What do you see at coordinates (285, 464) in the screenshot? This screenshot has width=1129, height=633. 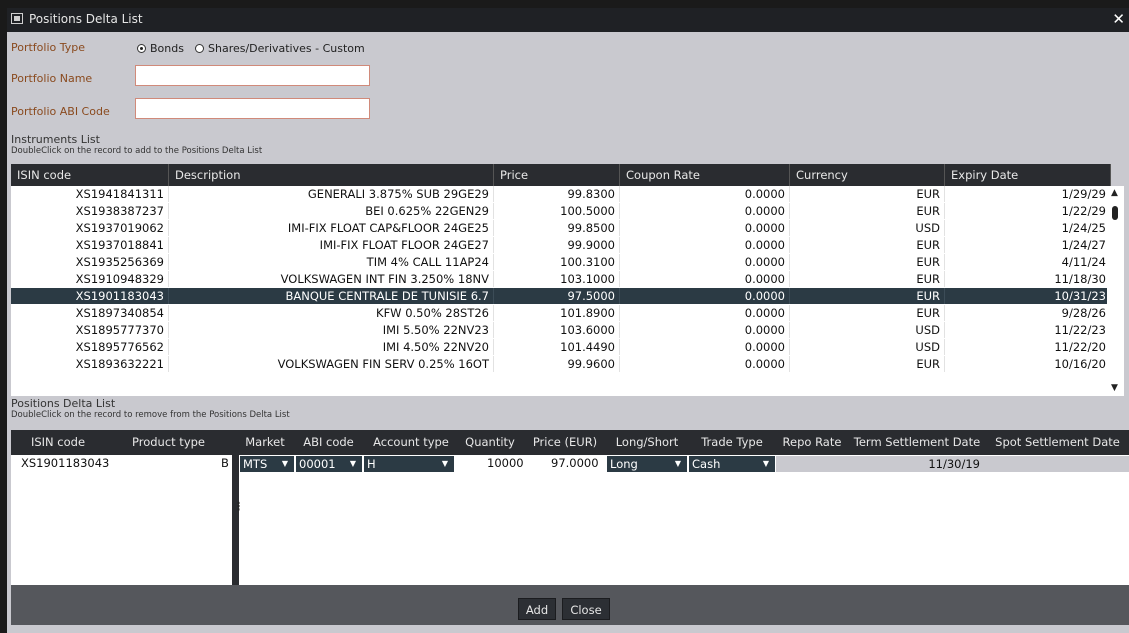 I see `market-dropdown-icon: ▼` at bounding box center [285, 464].